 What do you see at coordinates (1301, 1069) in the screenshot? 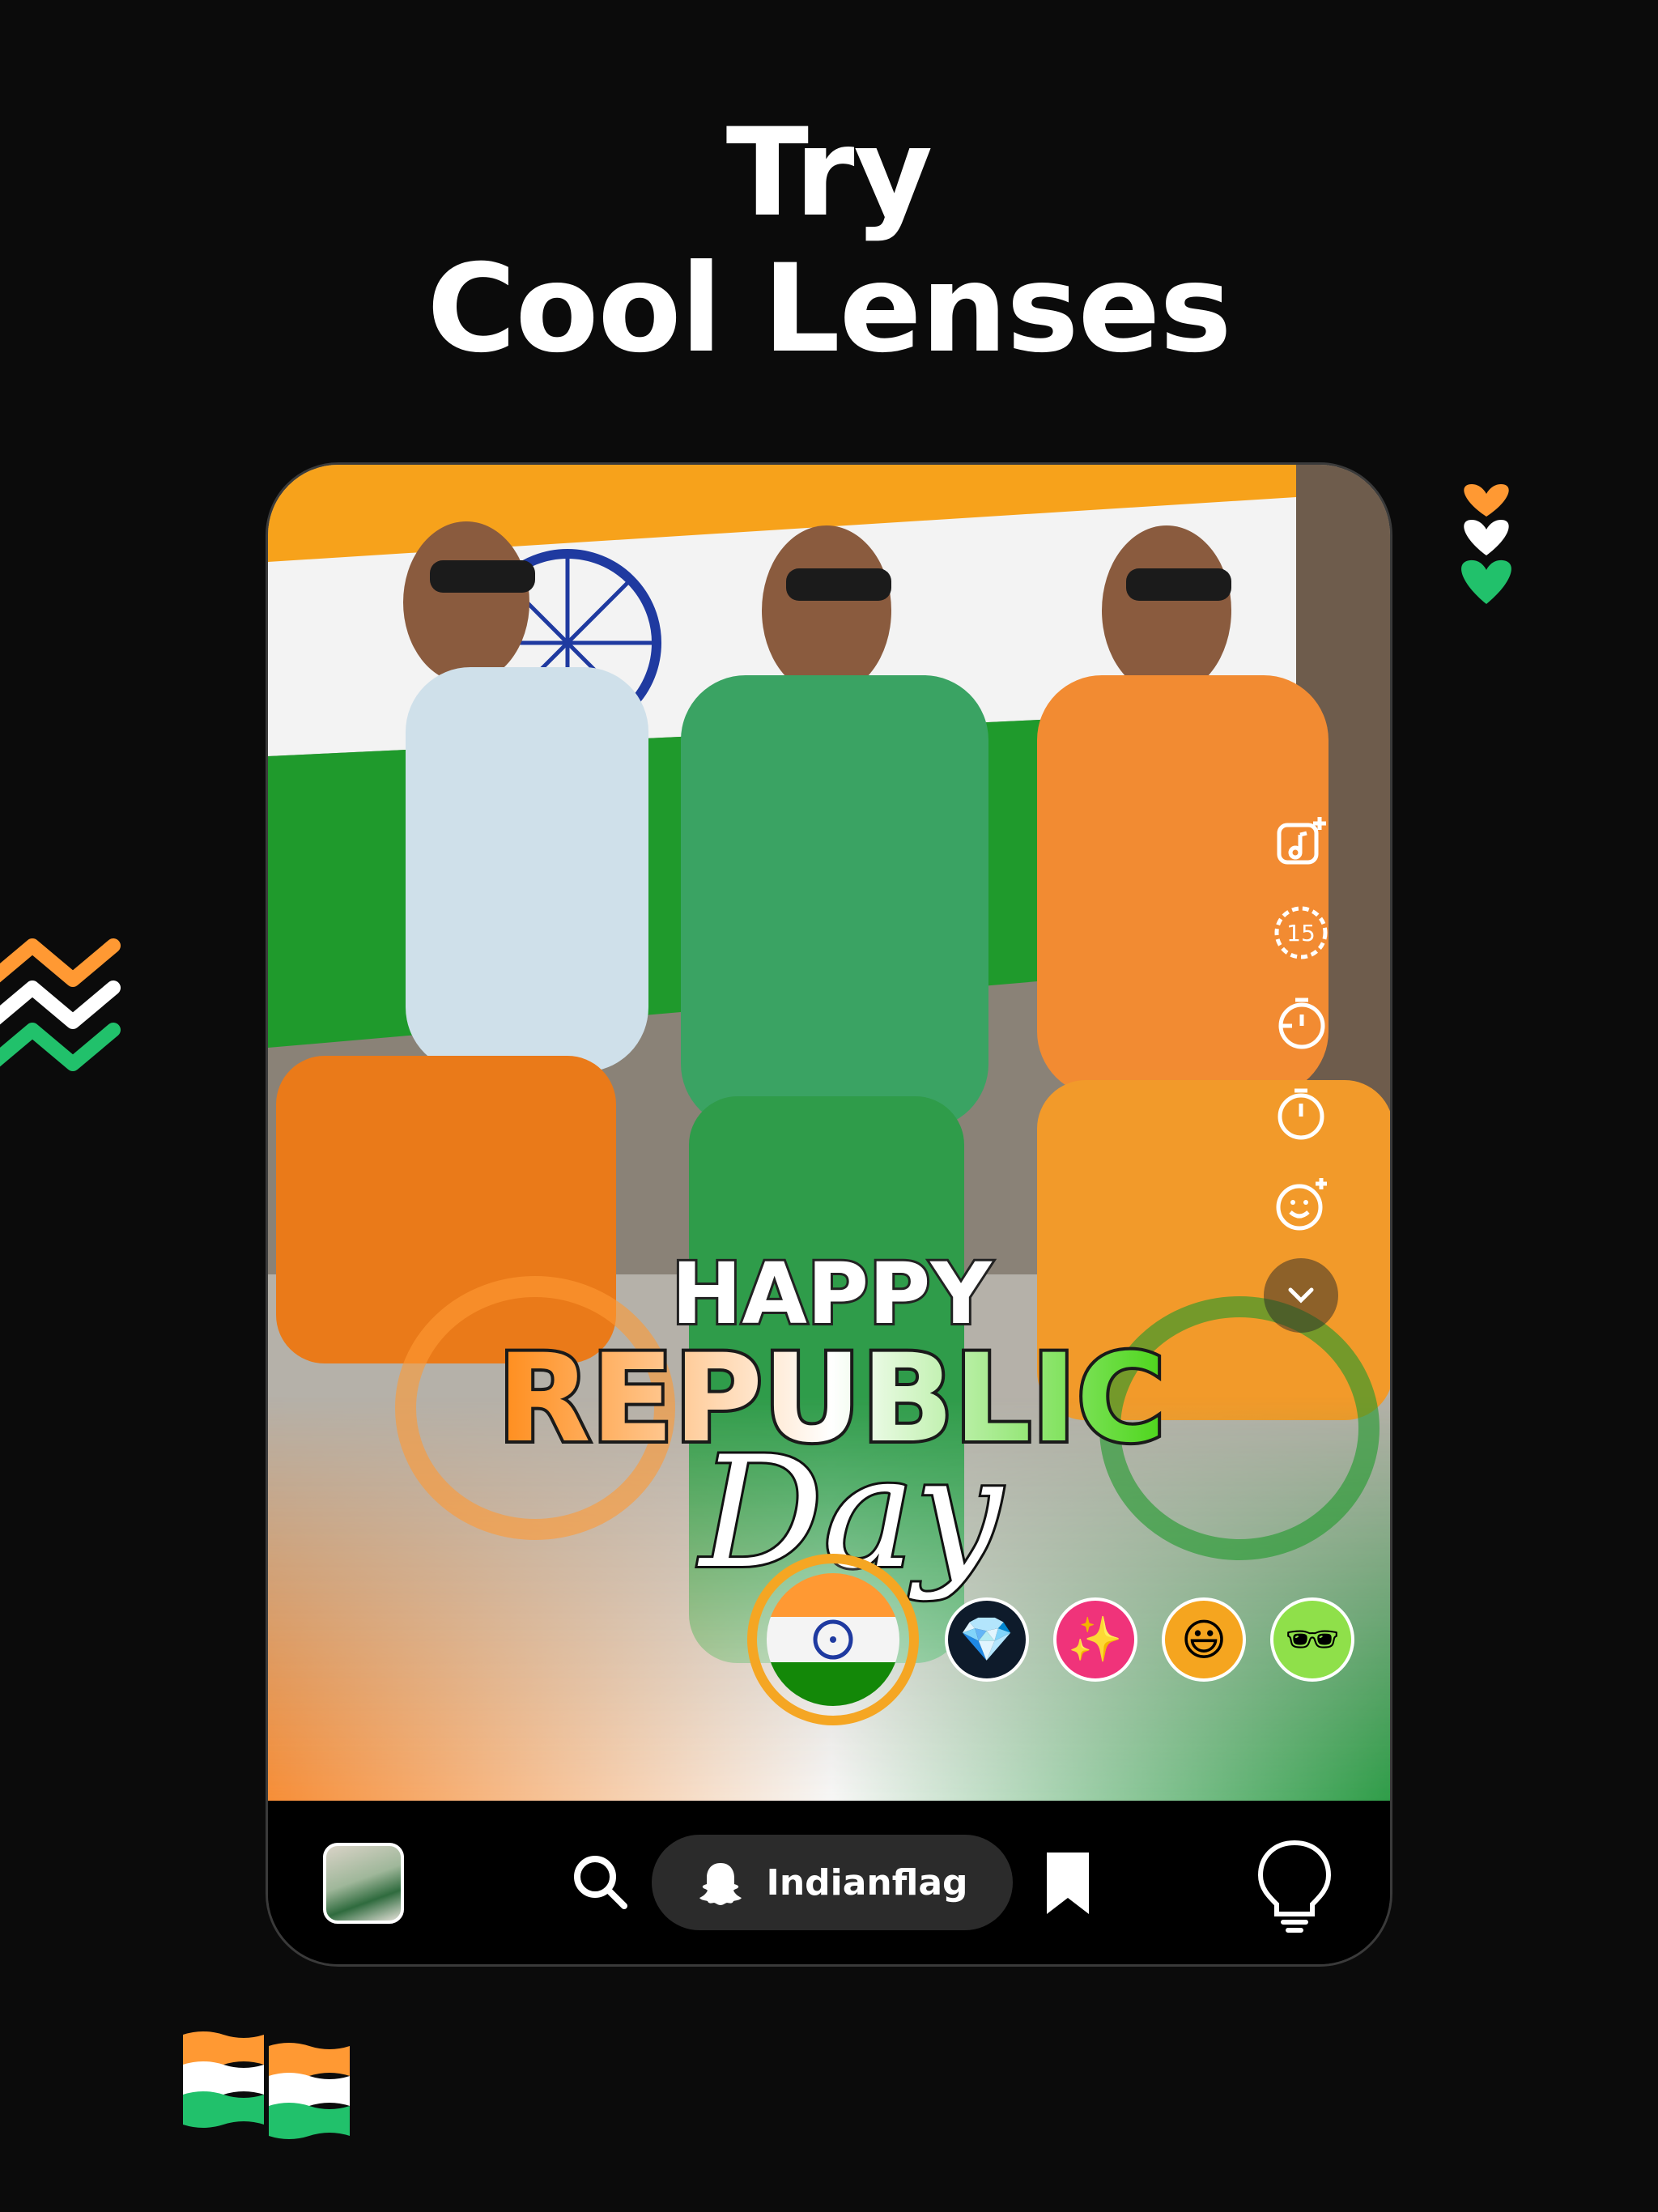
I see `camera-tools-rail: 15` at bounding box center [1301, 1069].